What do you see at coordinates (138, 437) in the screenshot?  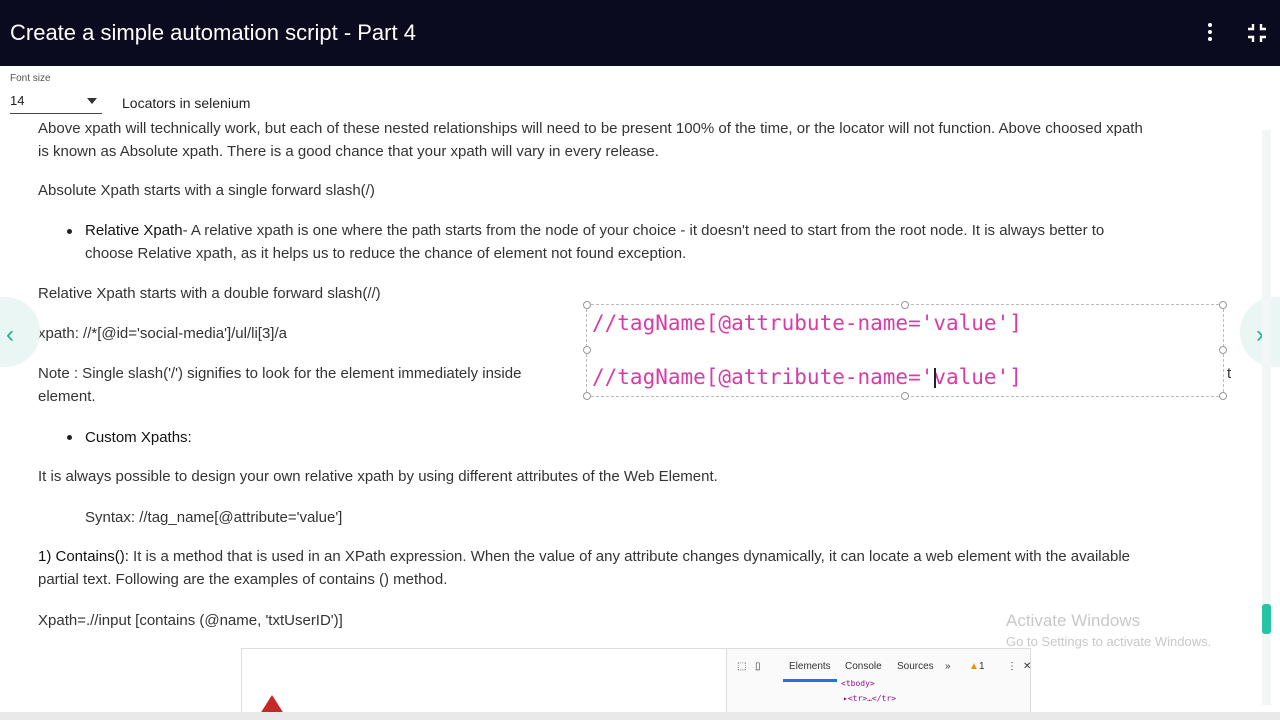 I see `custom-xpaths-title: Custom Xpaths:` at bounding box center [138, 437].